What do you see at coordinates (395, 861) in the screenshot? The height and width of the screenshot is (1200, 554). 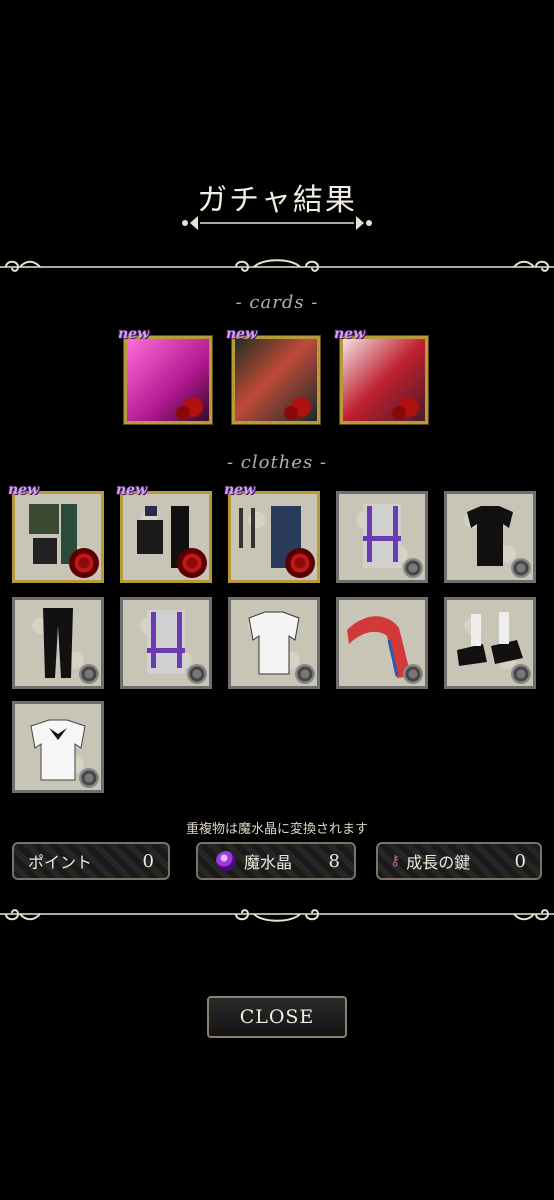 I see `key-icon: ⚷` at bounding box center [395, 861].